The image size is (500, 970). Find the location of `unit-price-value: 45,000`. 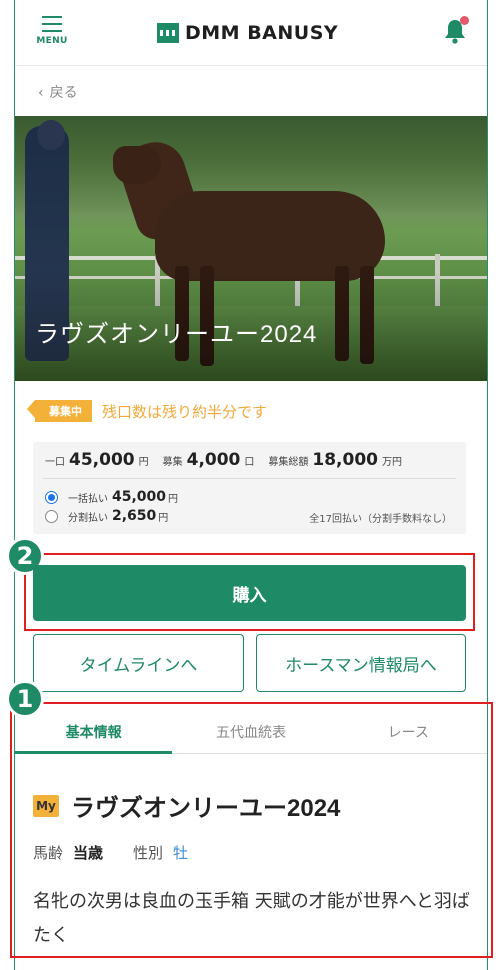

unit-price-value: 45,000 is located at coordinates (102, 460).